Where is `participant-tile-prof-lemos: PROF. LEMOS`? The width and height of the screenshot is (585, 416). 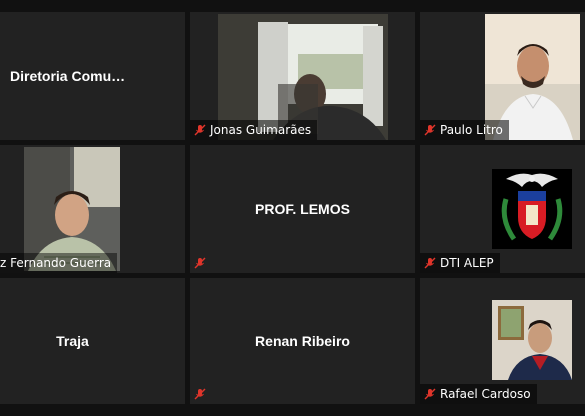
participant-tile-prof-lemos: PROF. LEMOS is located at coordinates (302, 209).